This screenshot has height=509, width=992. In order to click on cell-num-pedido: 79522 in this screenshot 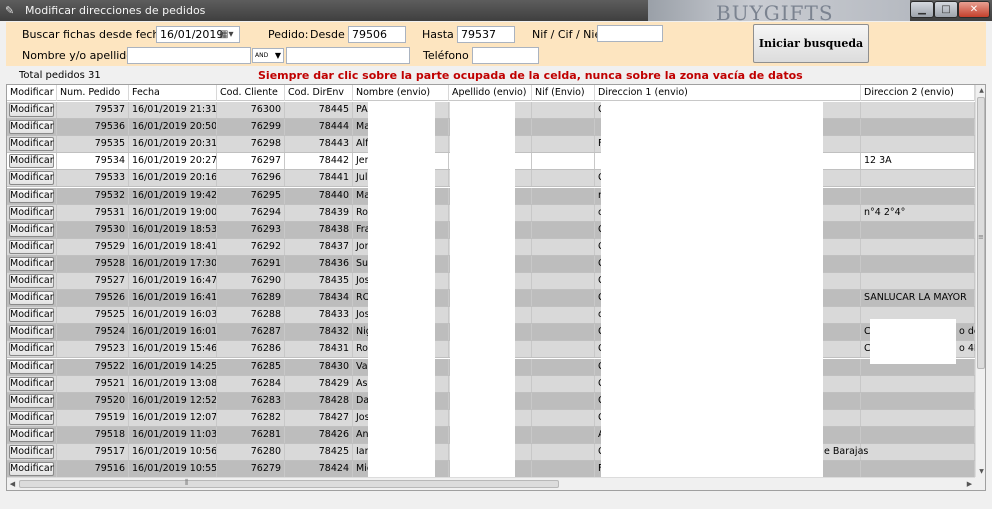, I will do `click(93, 366)`.